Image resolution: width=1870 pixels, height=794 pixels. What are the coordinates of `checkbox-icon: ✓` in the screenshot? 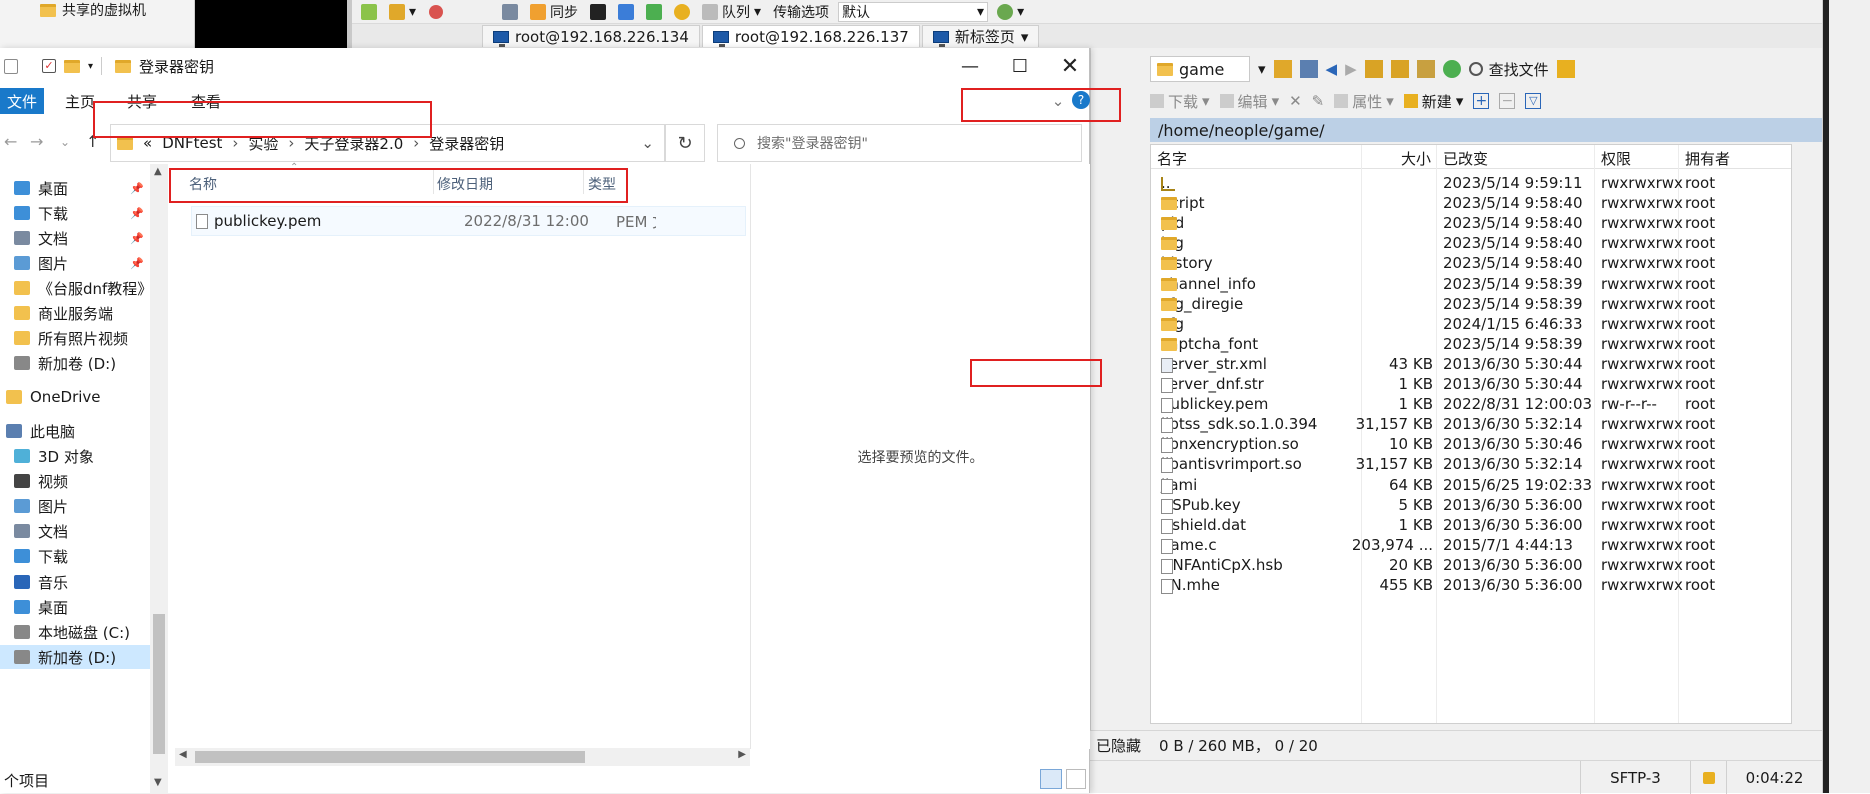 It's located at (49, 66).